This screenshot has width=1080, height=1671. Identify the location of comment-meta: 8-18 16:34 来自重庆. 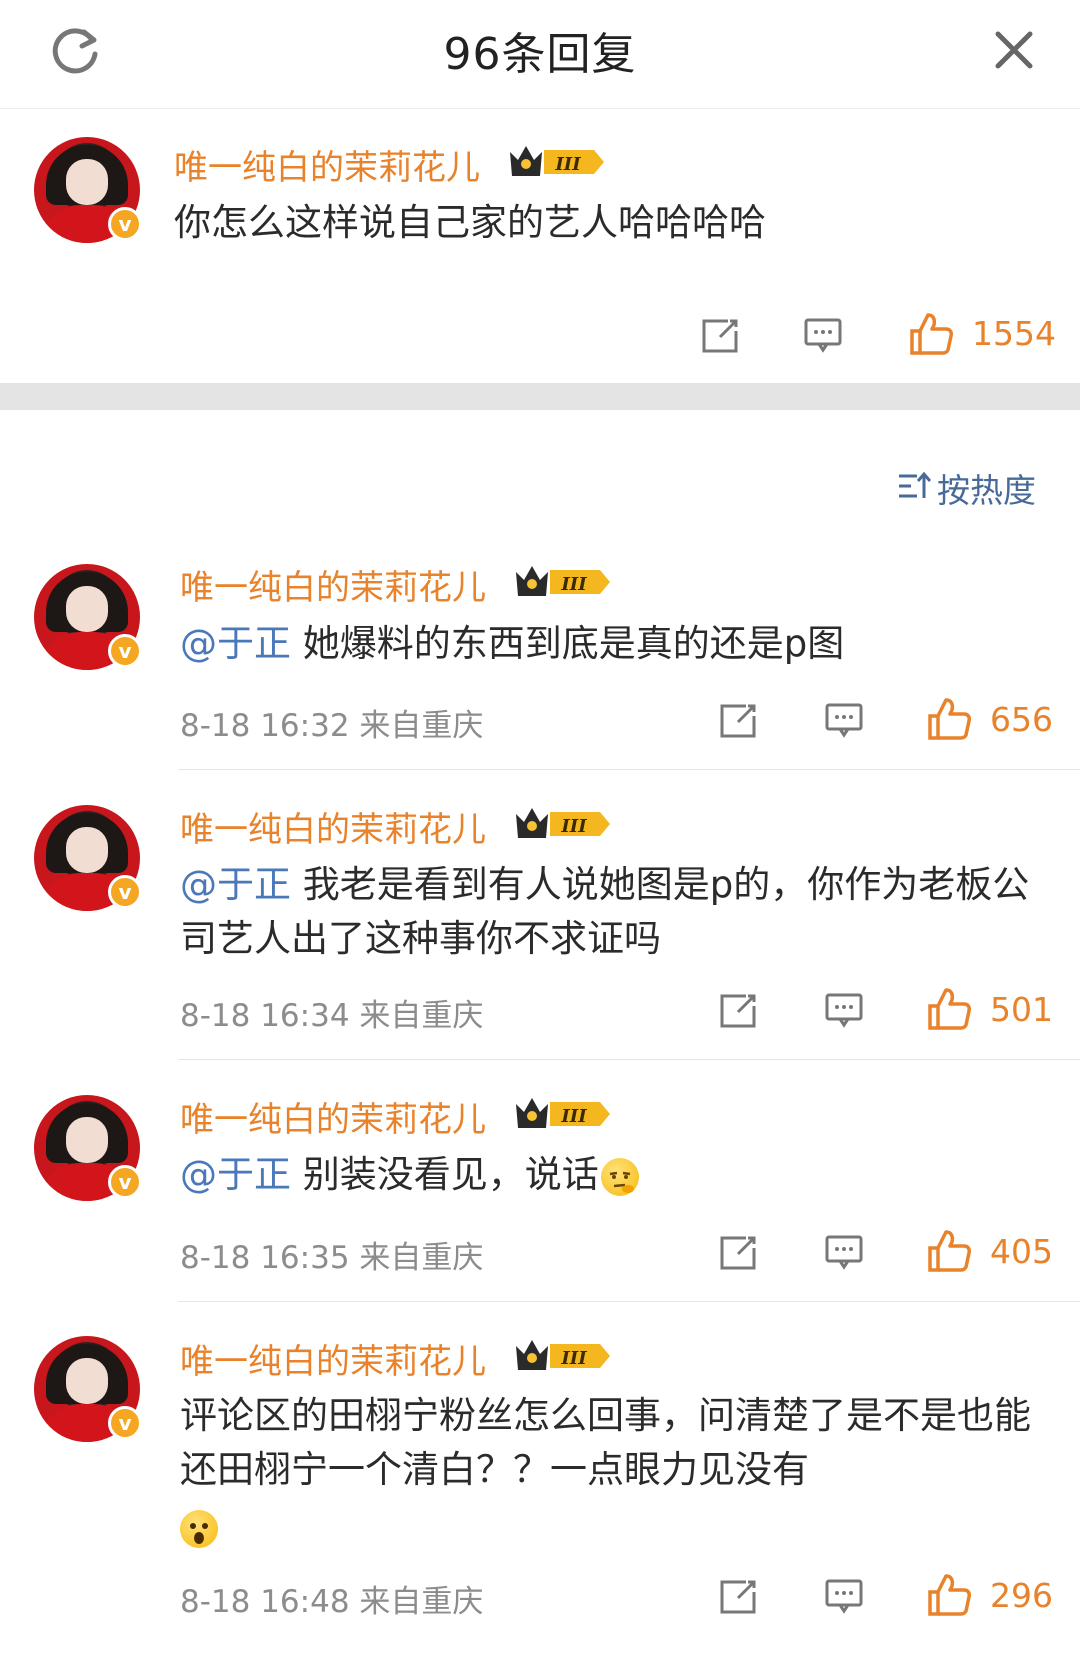
(331, 1012).